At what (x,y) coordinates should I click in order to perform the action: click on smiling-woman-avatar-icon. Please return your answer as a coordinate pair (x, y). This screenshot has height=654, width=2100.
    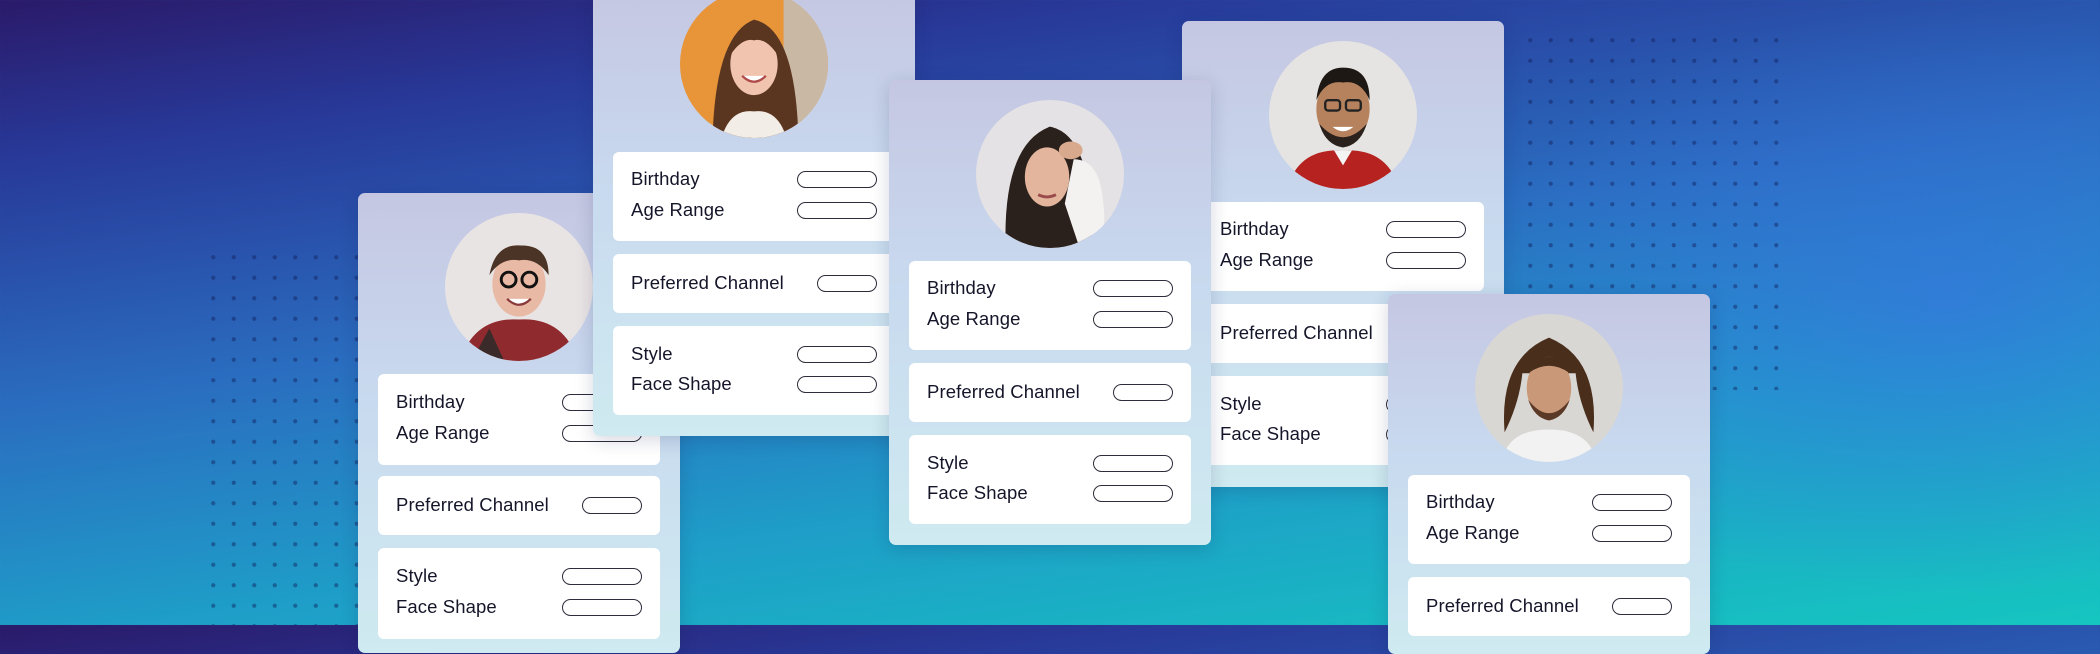
    Looking at the image, I should click on (754, 69).